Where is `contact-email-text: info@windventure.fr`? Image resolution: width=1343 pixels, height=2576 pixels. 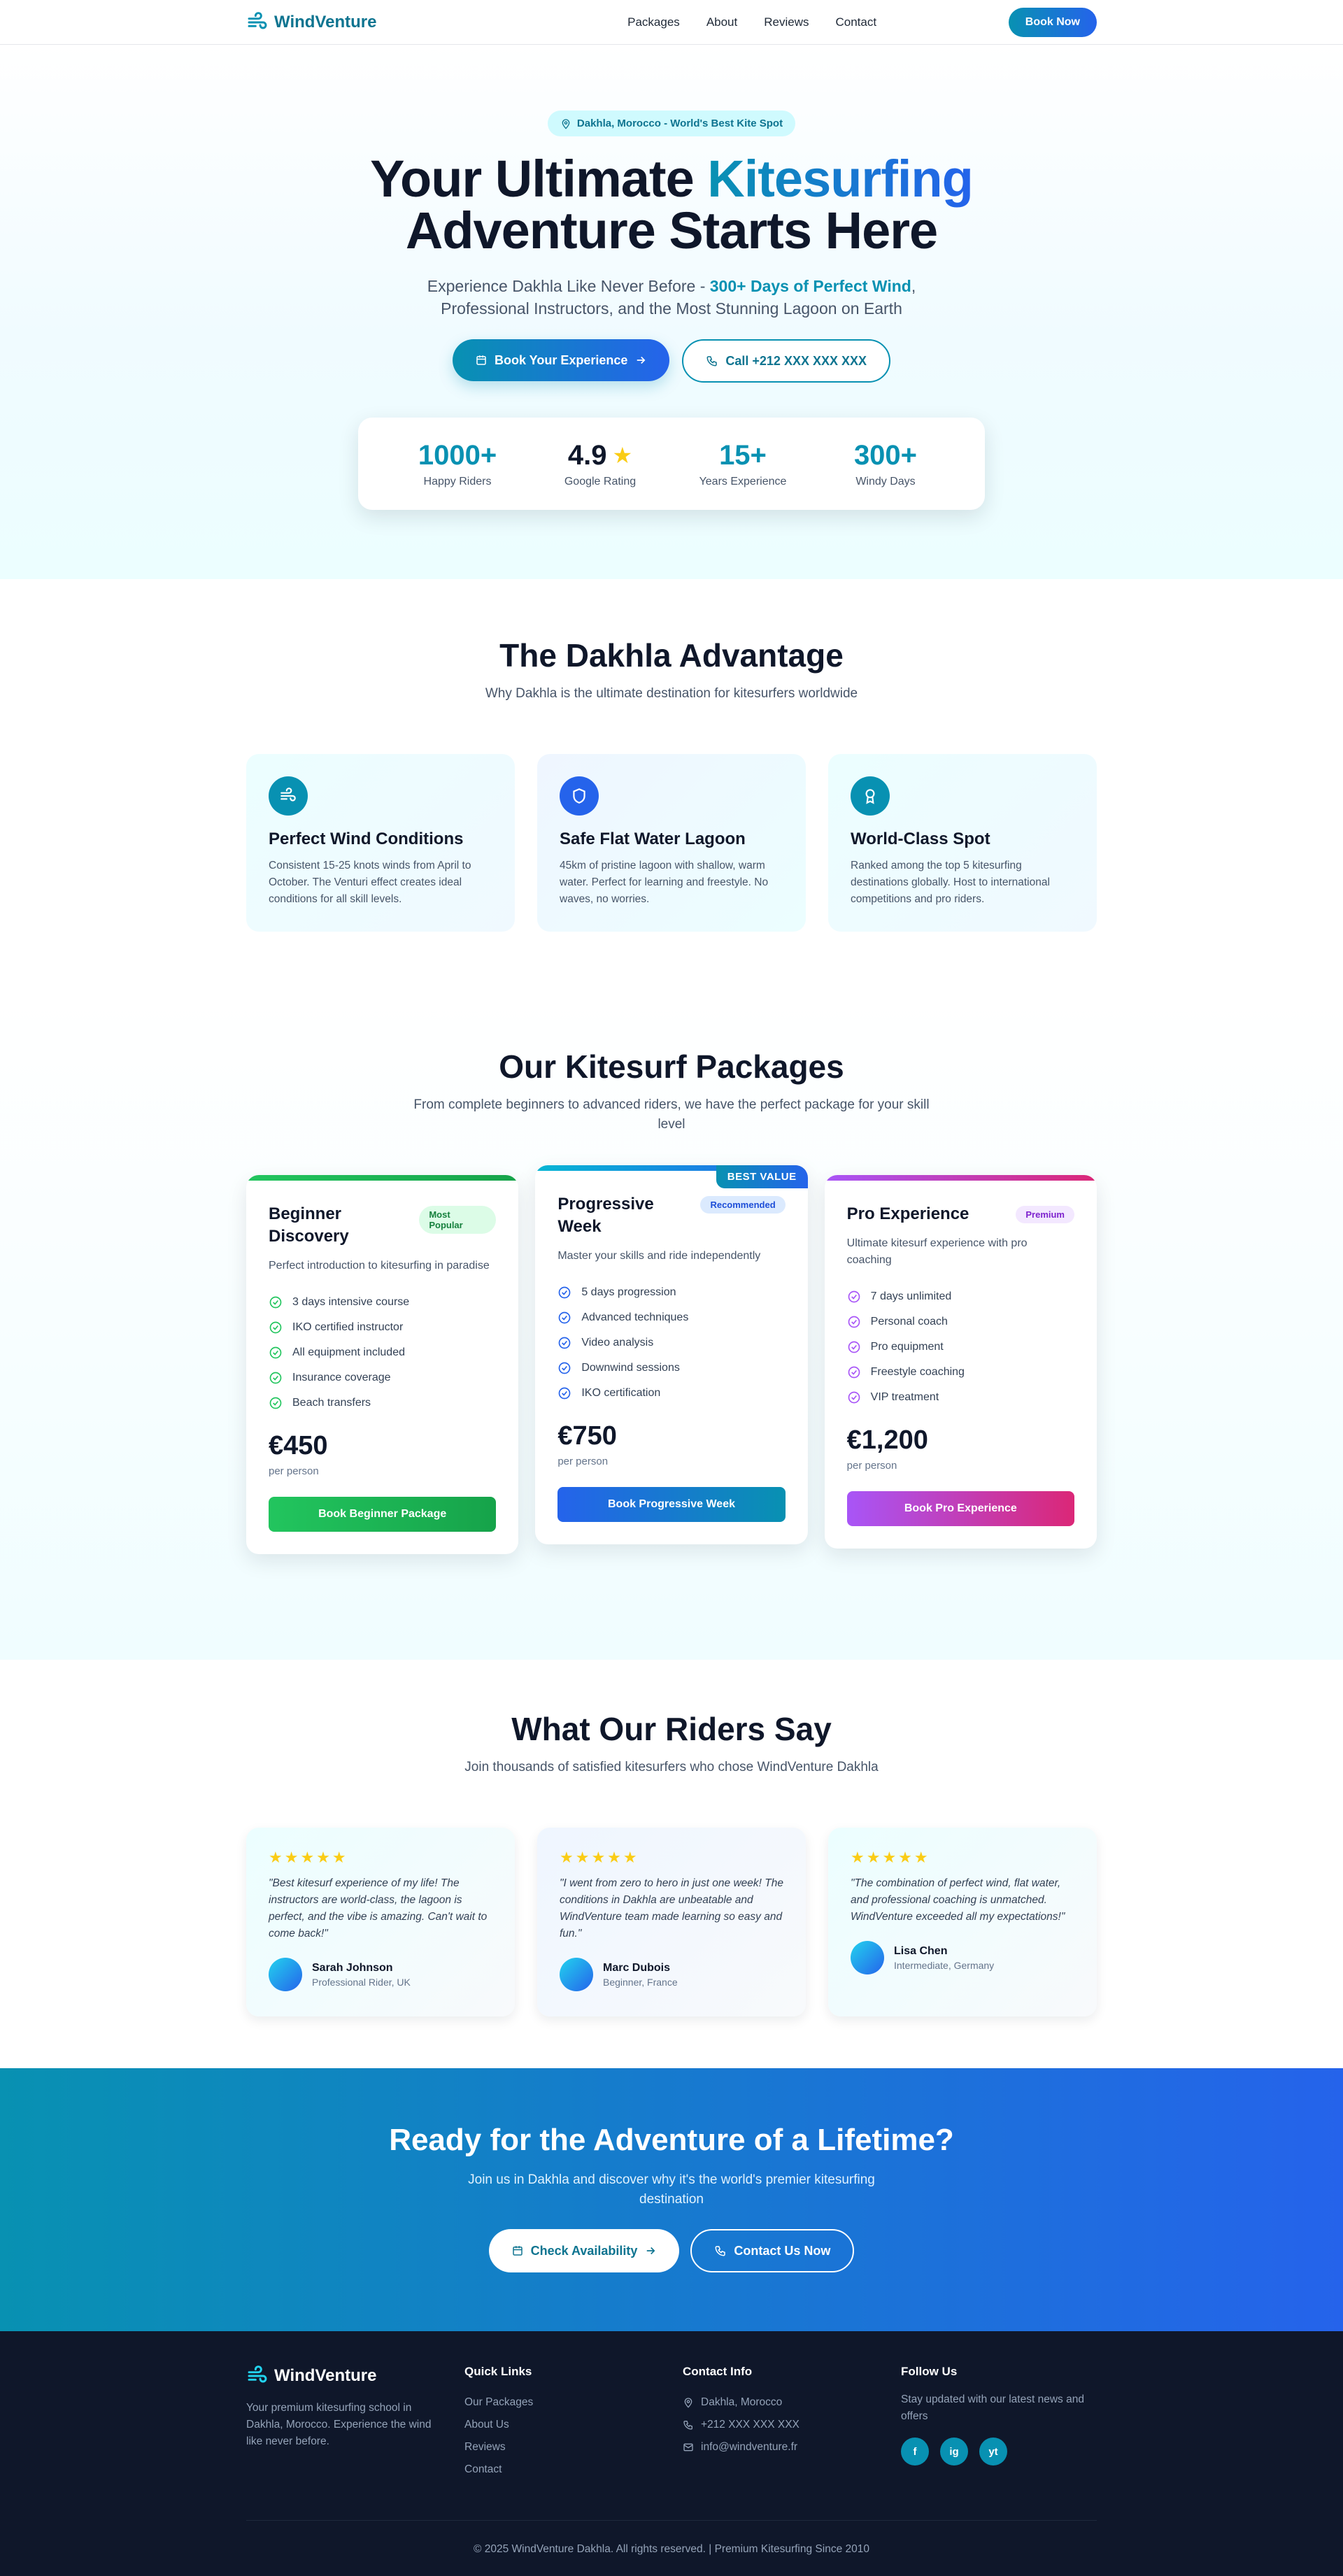
contact-email-text: info@windventure.fr is located at coordinates (749, 2447).